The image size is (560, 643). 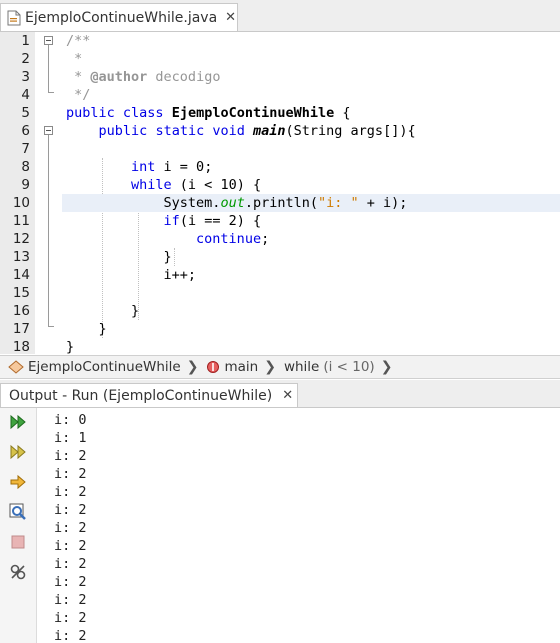 I want to click on editor-tab-title: EjemploContinueWhile.java, so click(x=121, y=17).